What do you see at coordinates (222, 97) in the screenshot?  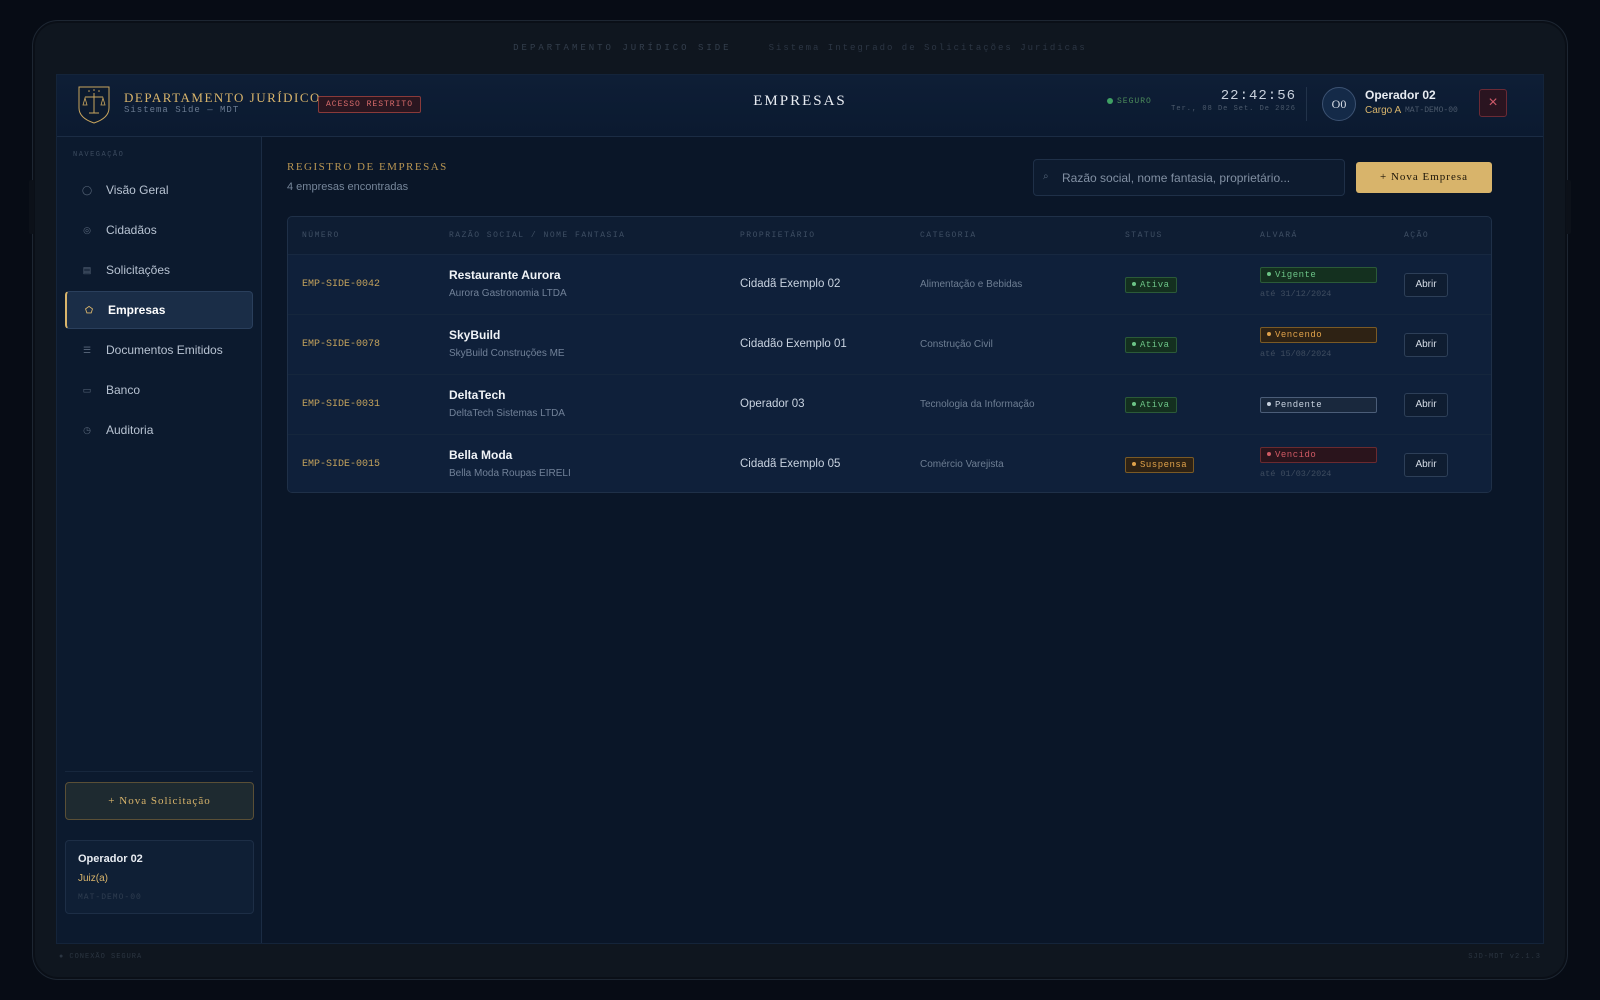 I see `department-title: DEPARTAMENTO JURÍDICO` at bounding box center [222, 97].